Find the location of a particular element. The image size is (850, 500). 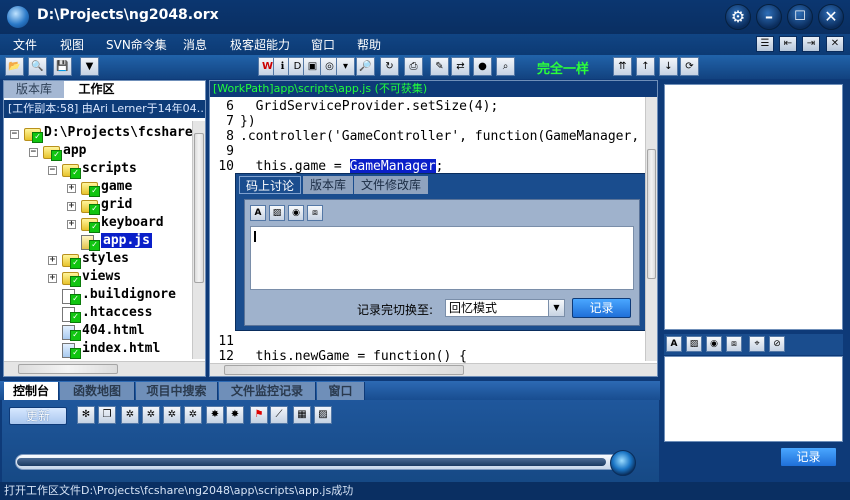

copy-icon: ❐ is located at coordinates (107, 415).